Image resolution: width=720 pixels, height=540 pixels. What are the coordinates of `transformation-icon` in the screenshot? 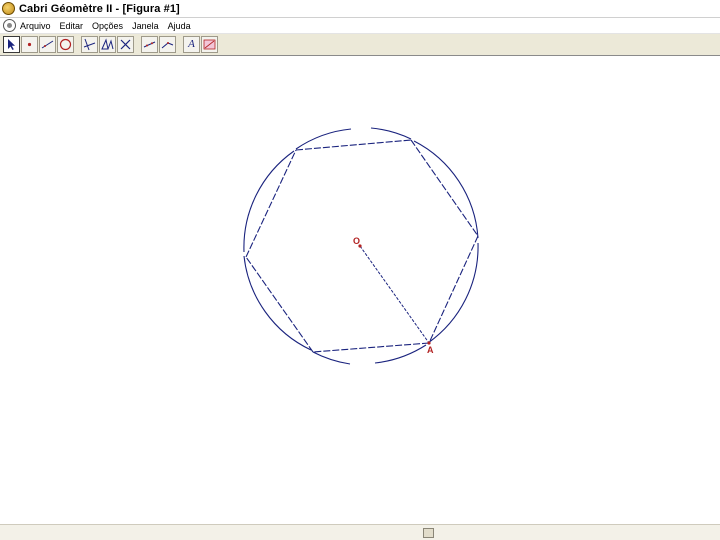 It's located at (107, 44).